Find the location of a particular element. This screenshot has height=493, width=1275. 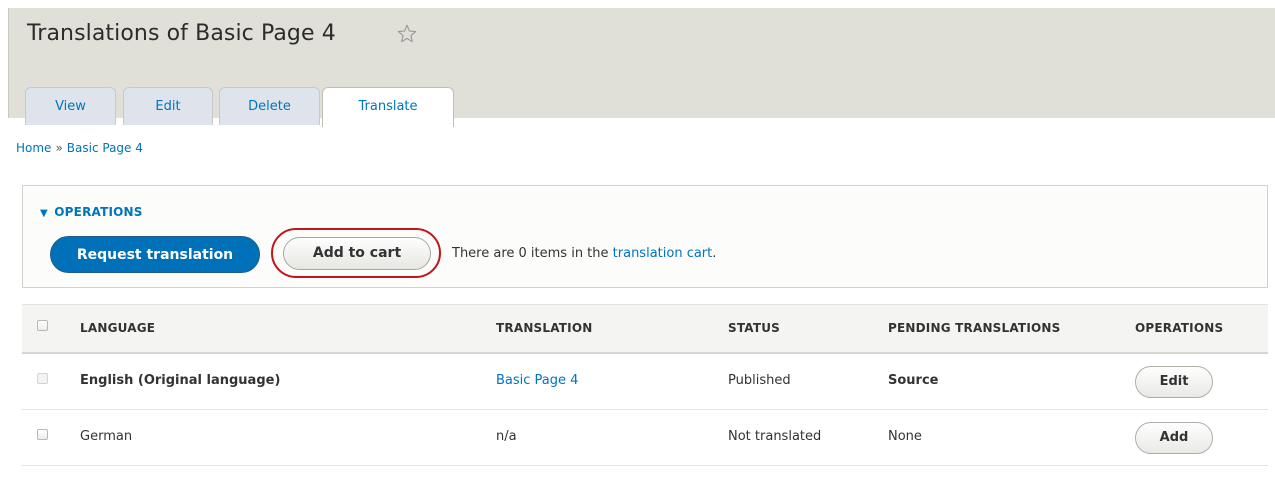

operations-toggle: ▼ OPERATIONS is located at coordinates (91, 212).